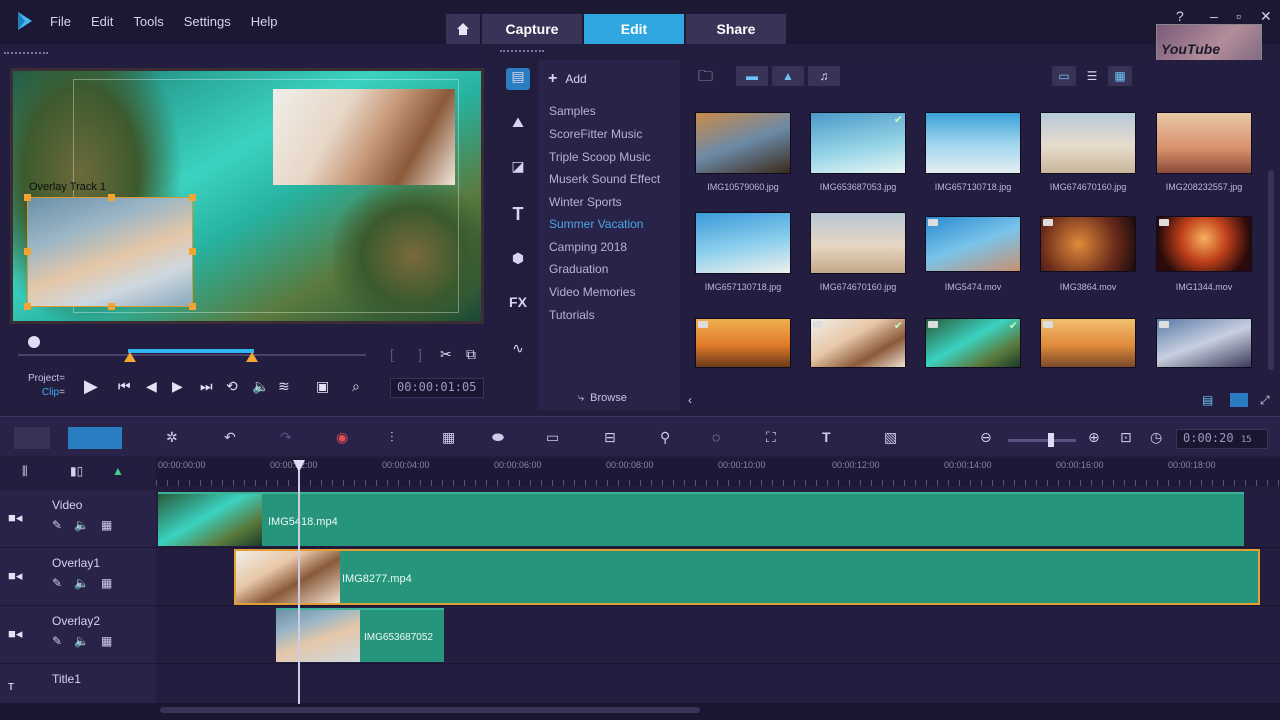 Image resolution: width=1280 pixels, height=720 pixels. Describe the element at coordinates (634, 29) in the screenshot. I see `tab-edit: Edit` at that location.